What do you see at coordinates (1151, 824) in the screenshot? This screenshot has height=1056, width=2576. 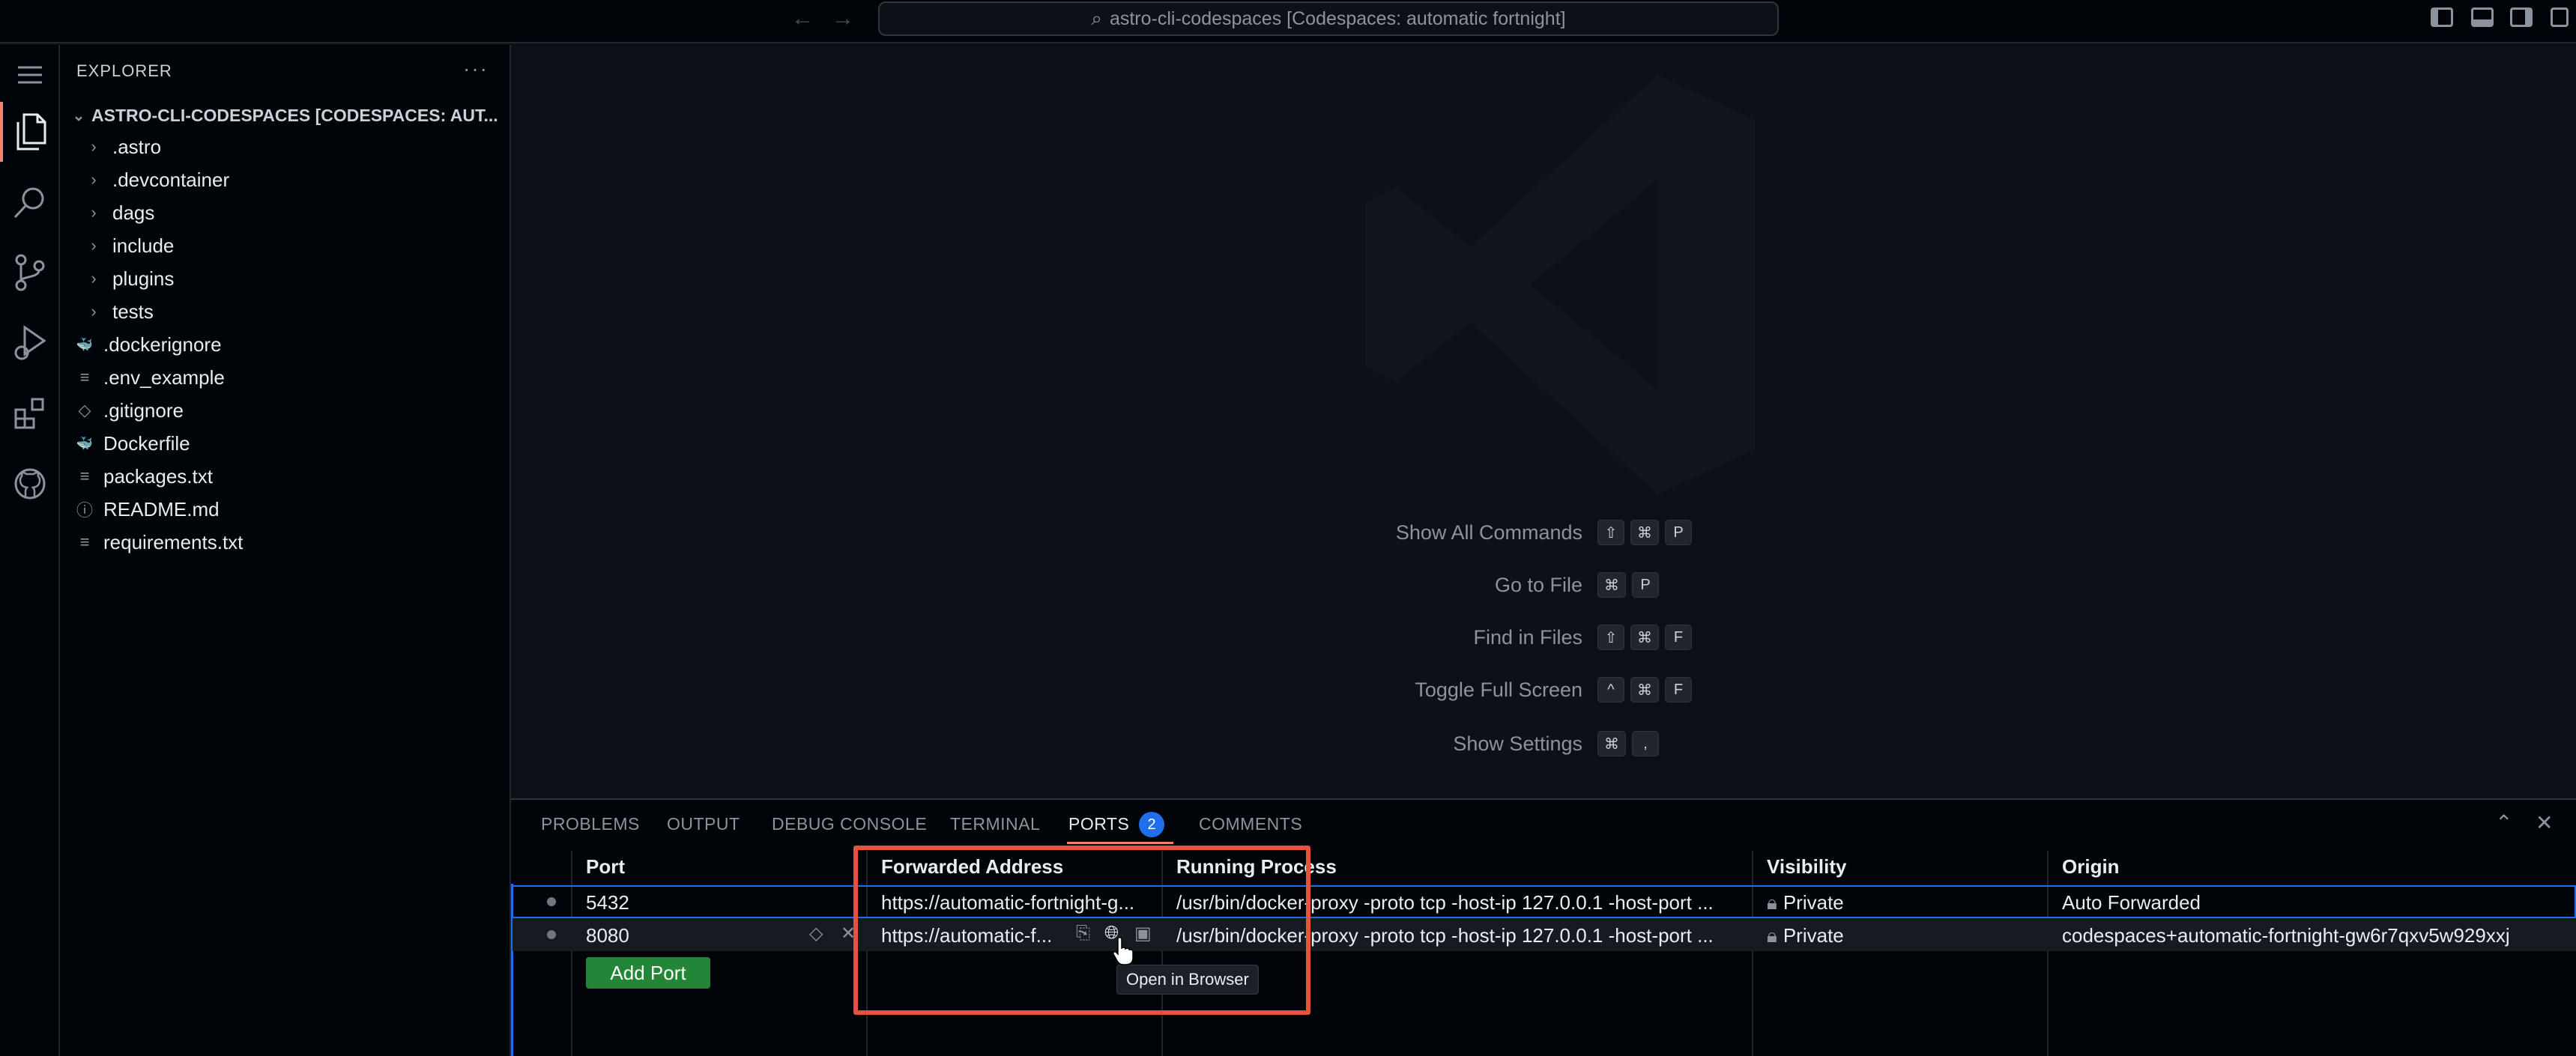 I see `ports-count-badge: 2` at bounding box center [1151, 824].